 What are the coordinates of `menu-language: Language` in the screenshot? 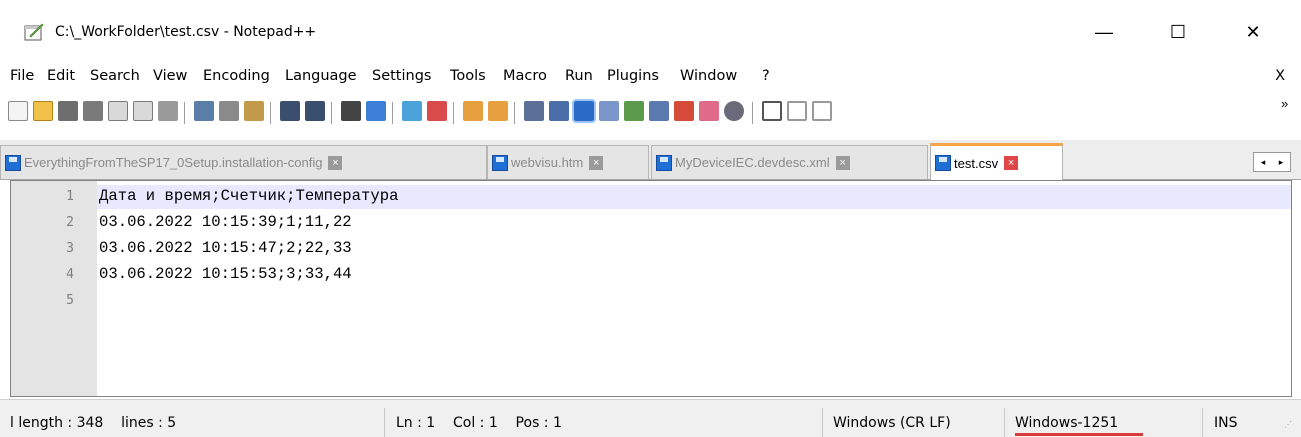 It's located at (321, 76).